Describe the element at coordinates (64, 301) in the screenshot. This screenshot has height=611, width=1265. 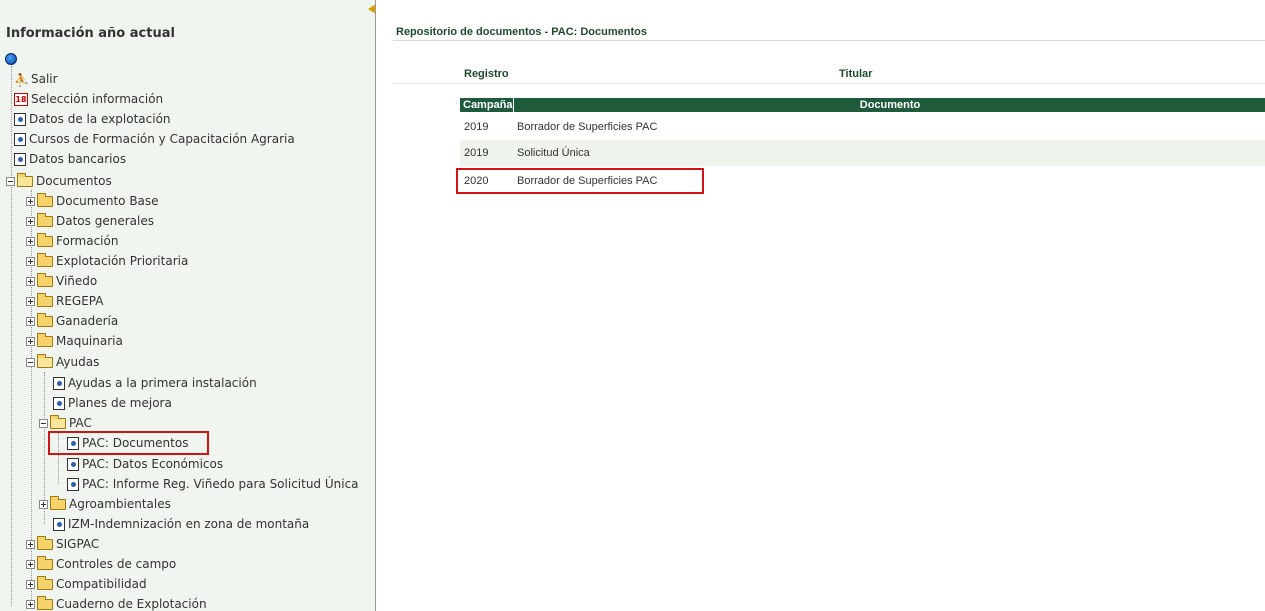
I see `sidebar-item-regepa: REGEPA` at that location.